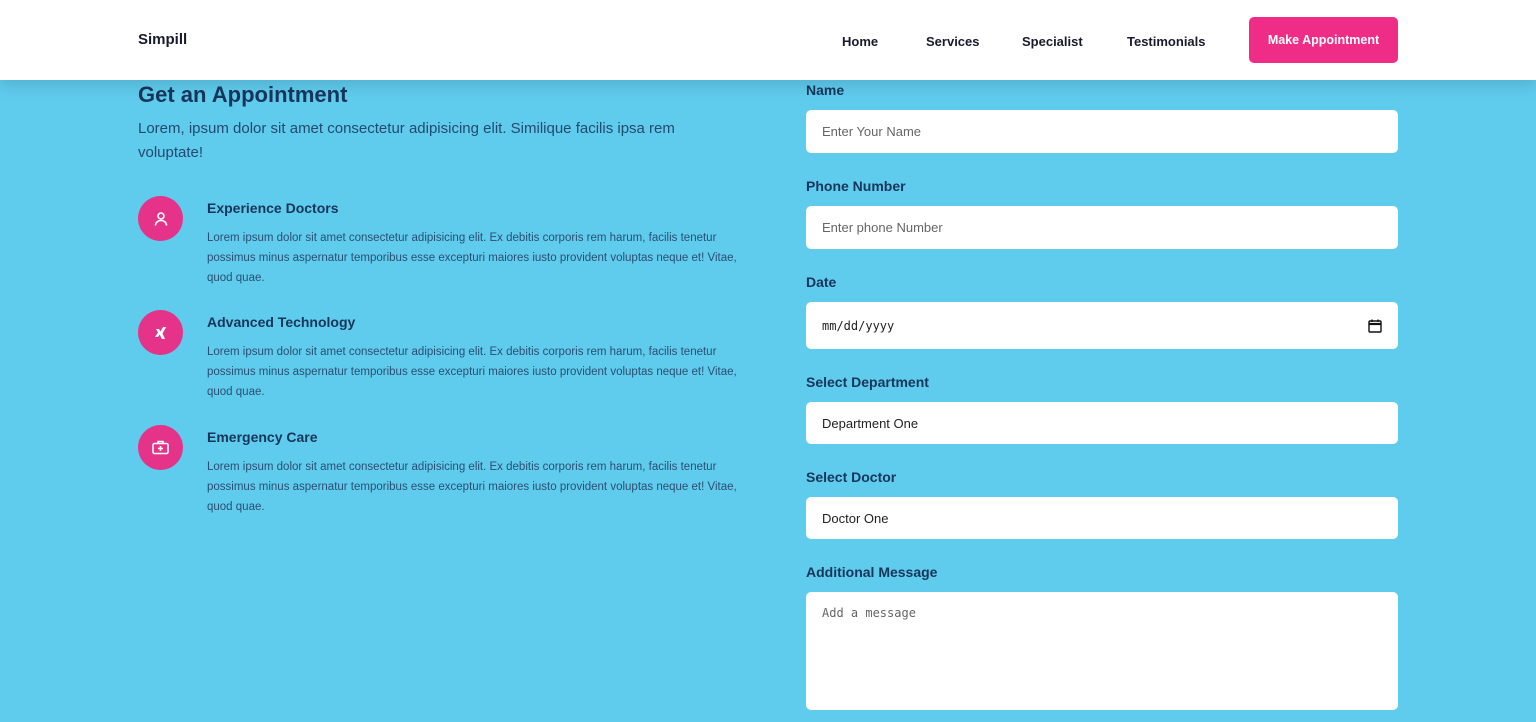  What do you see at coordinates (160, 447) in the screenshot?
I see `first-aid-kit-icon` at bounding box center [160, 447].